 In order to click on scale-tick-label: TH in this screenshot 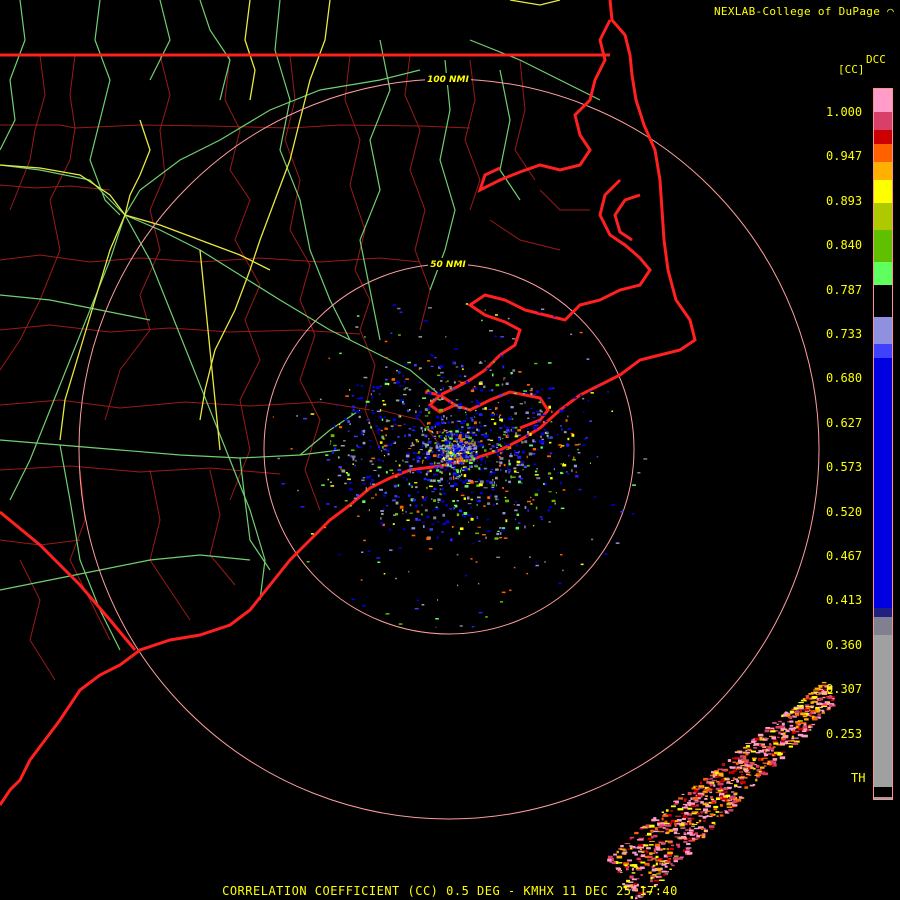, I will do `click(858, 778)`.